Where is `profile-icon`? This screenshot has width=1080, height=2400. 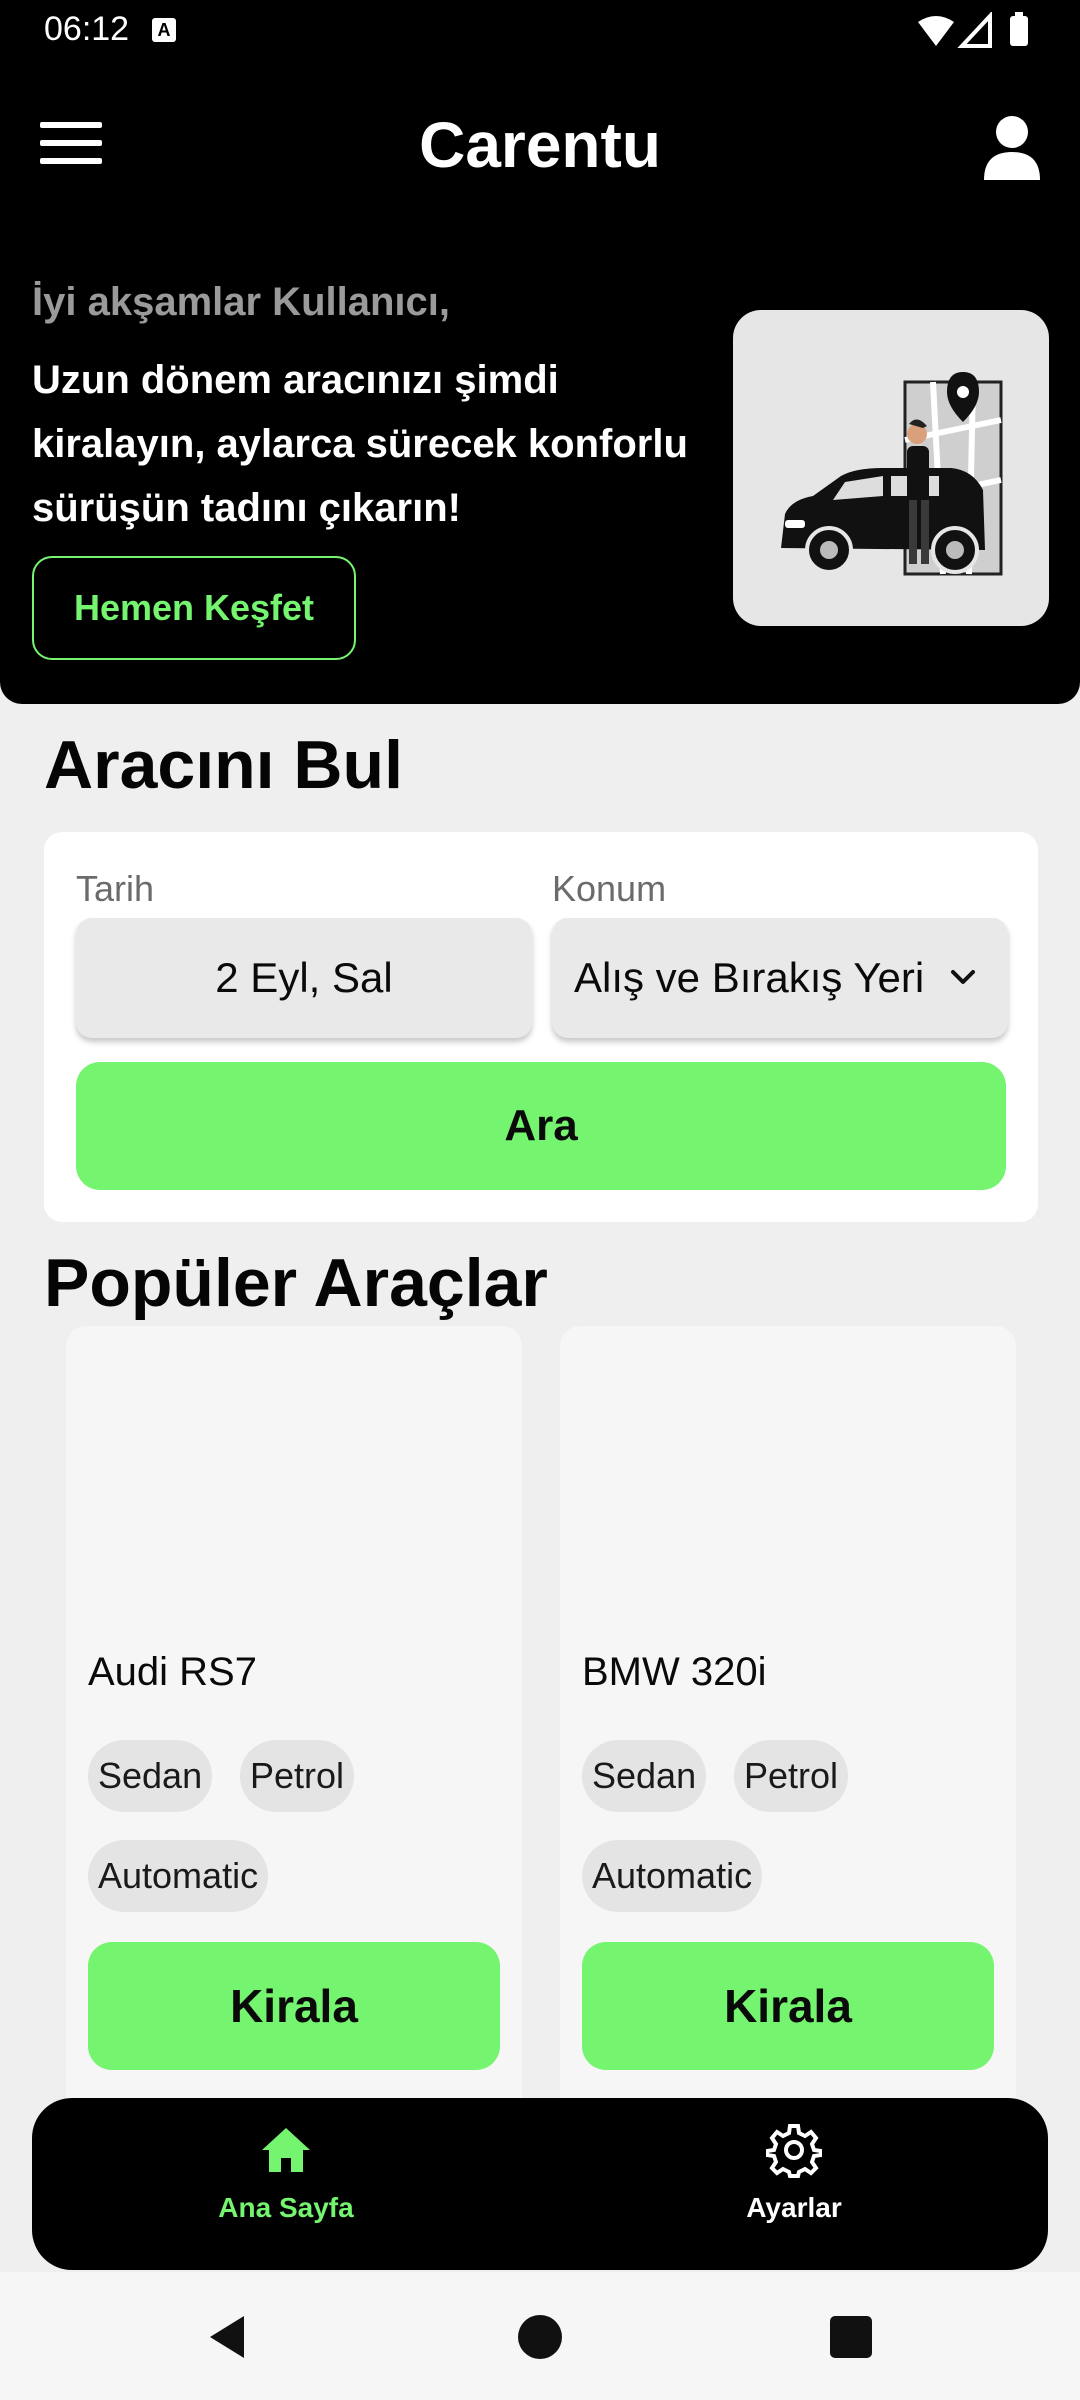
profile-icon is located at coordinates (1012, 147).